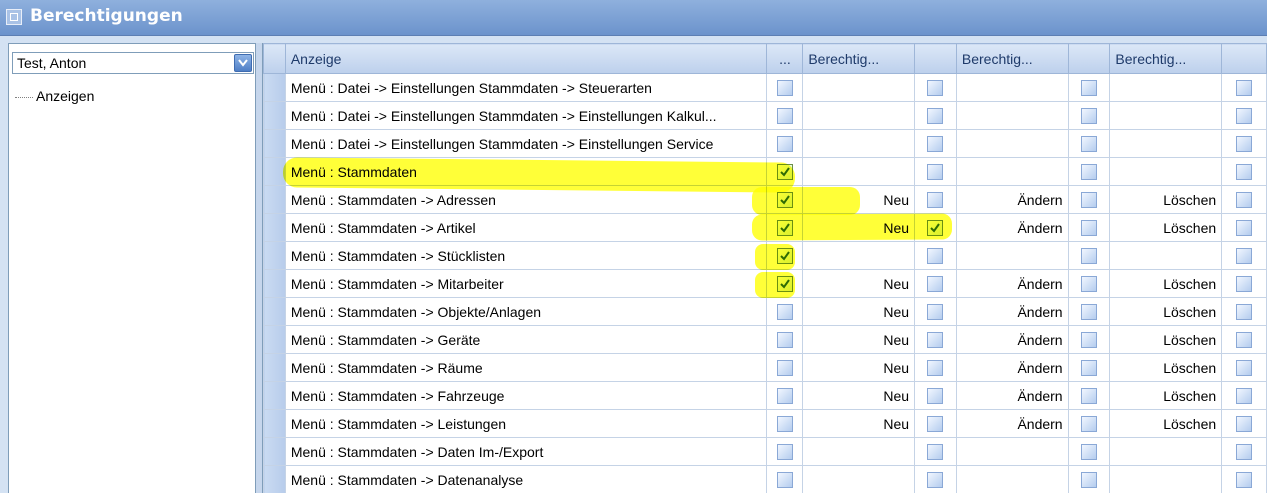  Describe the element at coordinates (54, 96) in the screenshot. I see `tree-item-anzeigen: Anzeigen` at that location.